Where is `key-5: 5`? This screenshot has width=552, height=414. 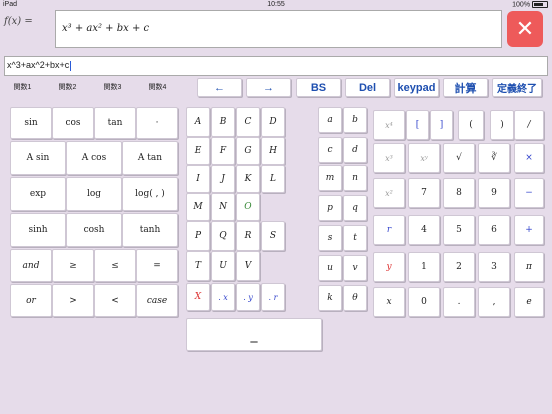
key-5: 5 is located at coordinates (459, 230).